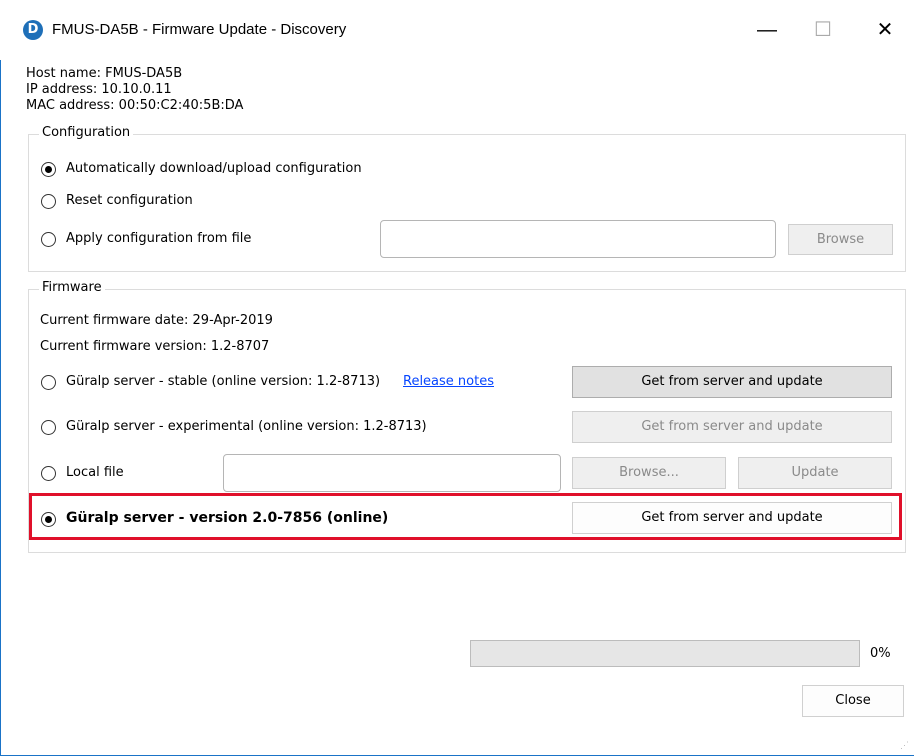 This screenshot has height=756, width=915. I want to click on progress-bar, so click(665, 653).